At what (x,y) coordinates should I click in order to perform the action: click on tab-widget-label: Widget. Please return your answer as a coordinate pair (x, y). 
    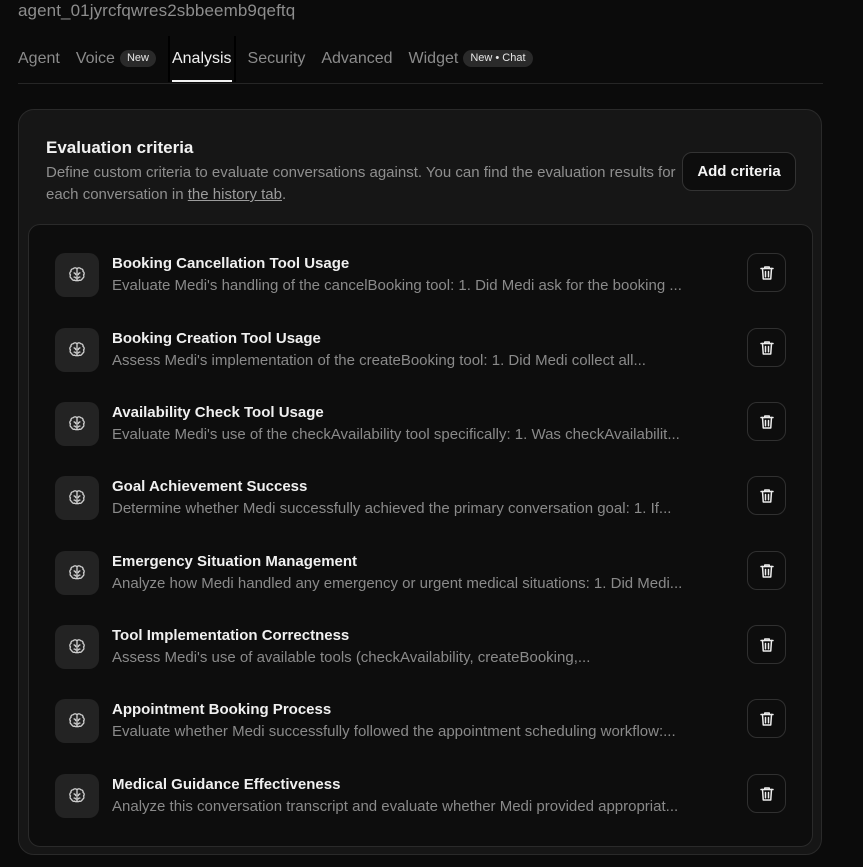
    Looking at the image, I should click on (433, 58).